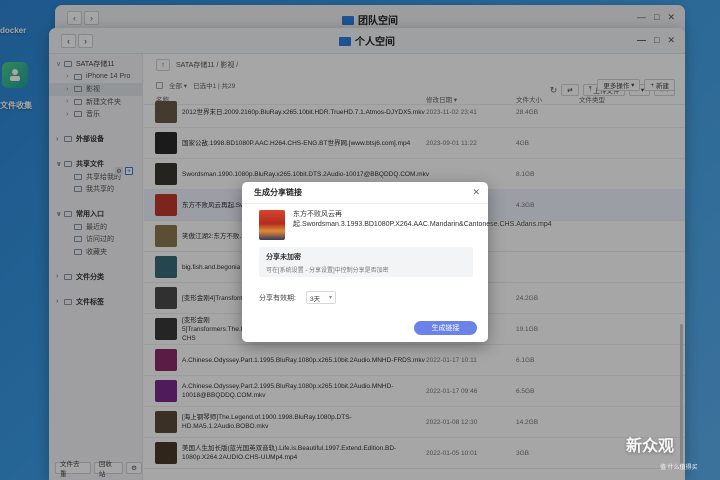 This screenshot has width=720, height=480. Describe the element at coordinates (476, 192) in the screenshot. I see `close-icon: ✕` at that location.